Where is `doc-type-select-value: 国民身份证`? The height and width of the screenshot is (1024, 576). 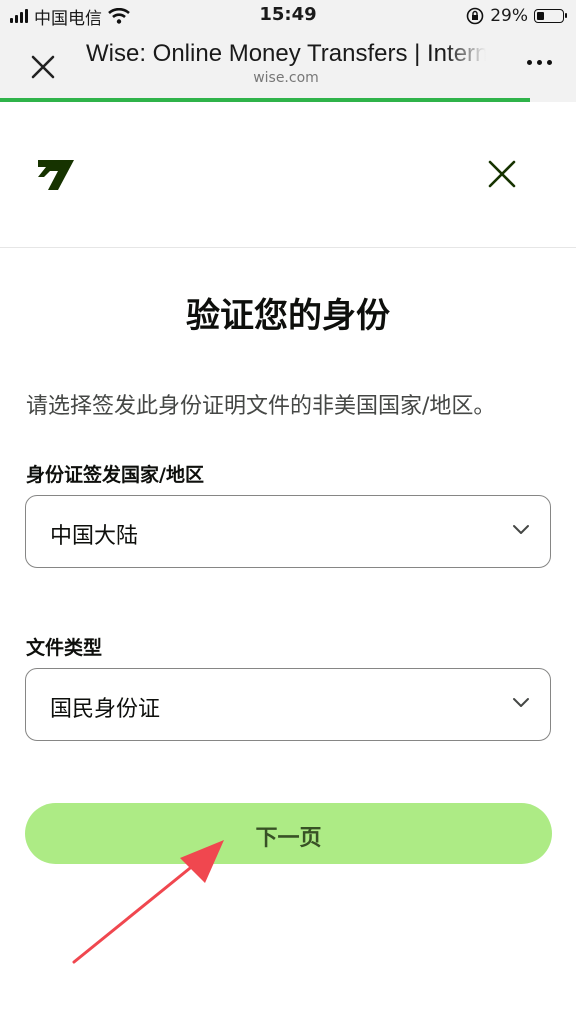 doc-type-select-value: 国民身份证 is located at coordinates (105, 709).